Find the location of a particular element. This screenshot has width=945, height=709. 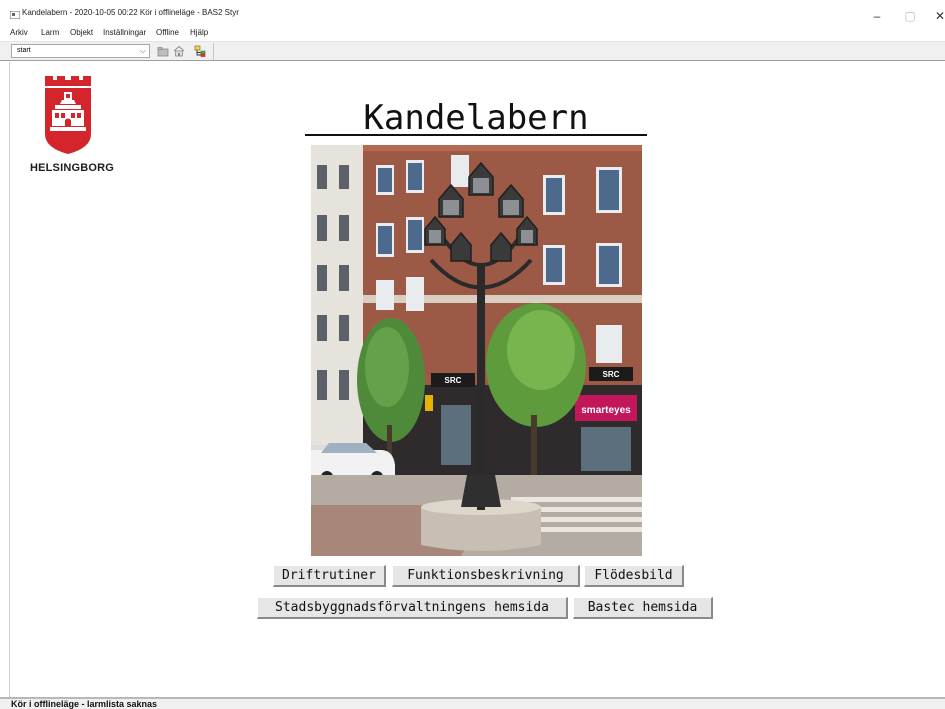

toolbar: start ⌵ is located at coordinates (472, 51).